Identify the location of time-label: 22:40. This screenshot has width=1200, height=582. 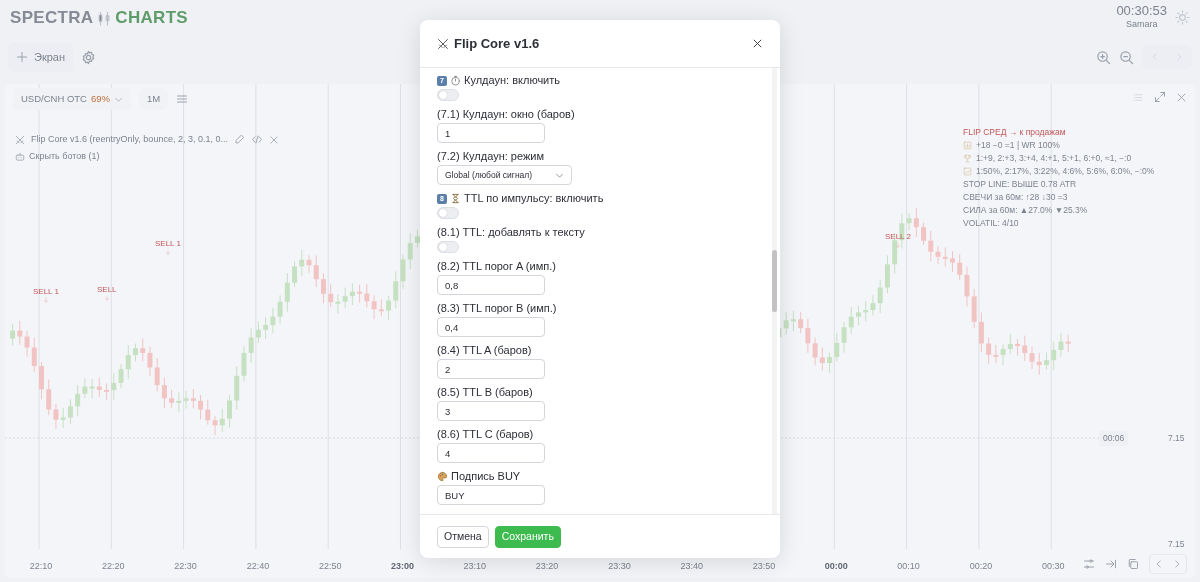
(258, 566).